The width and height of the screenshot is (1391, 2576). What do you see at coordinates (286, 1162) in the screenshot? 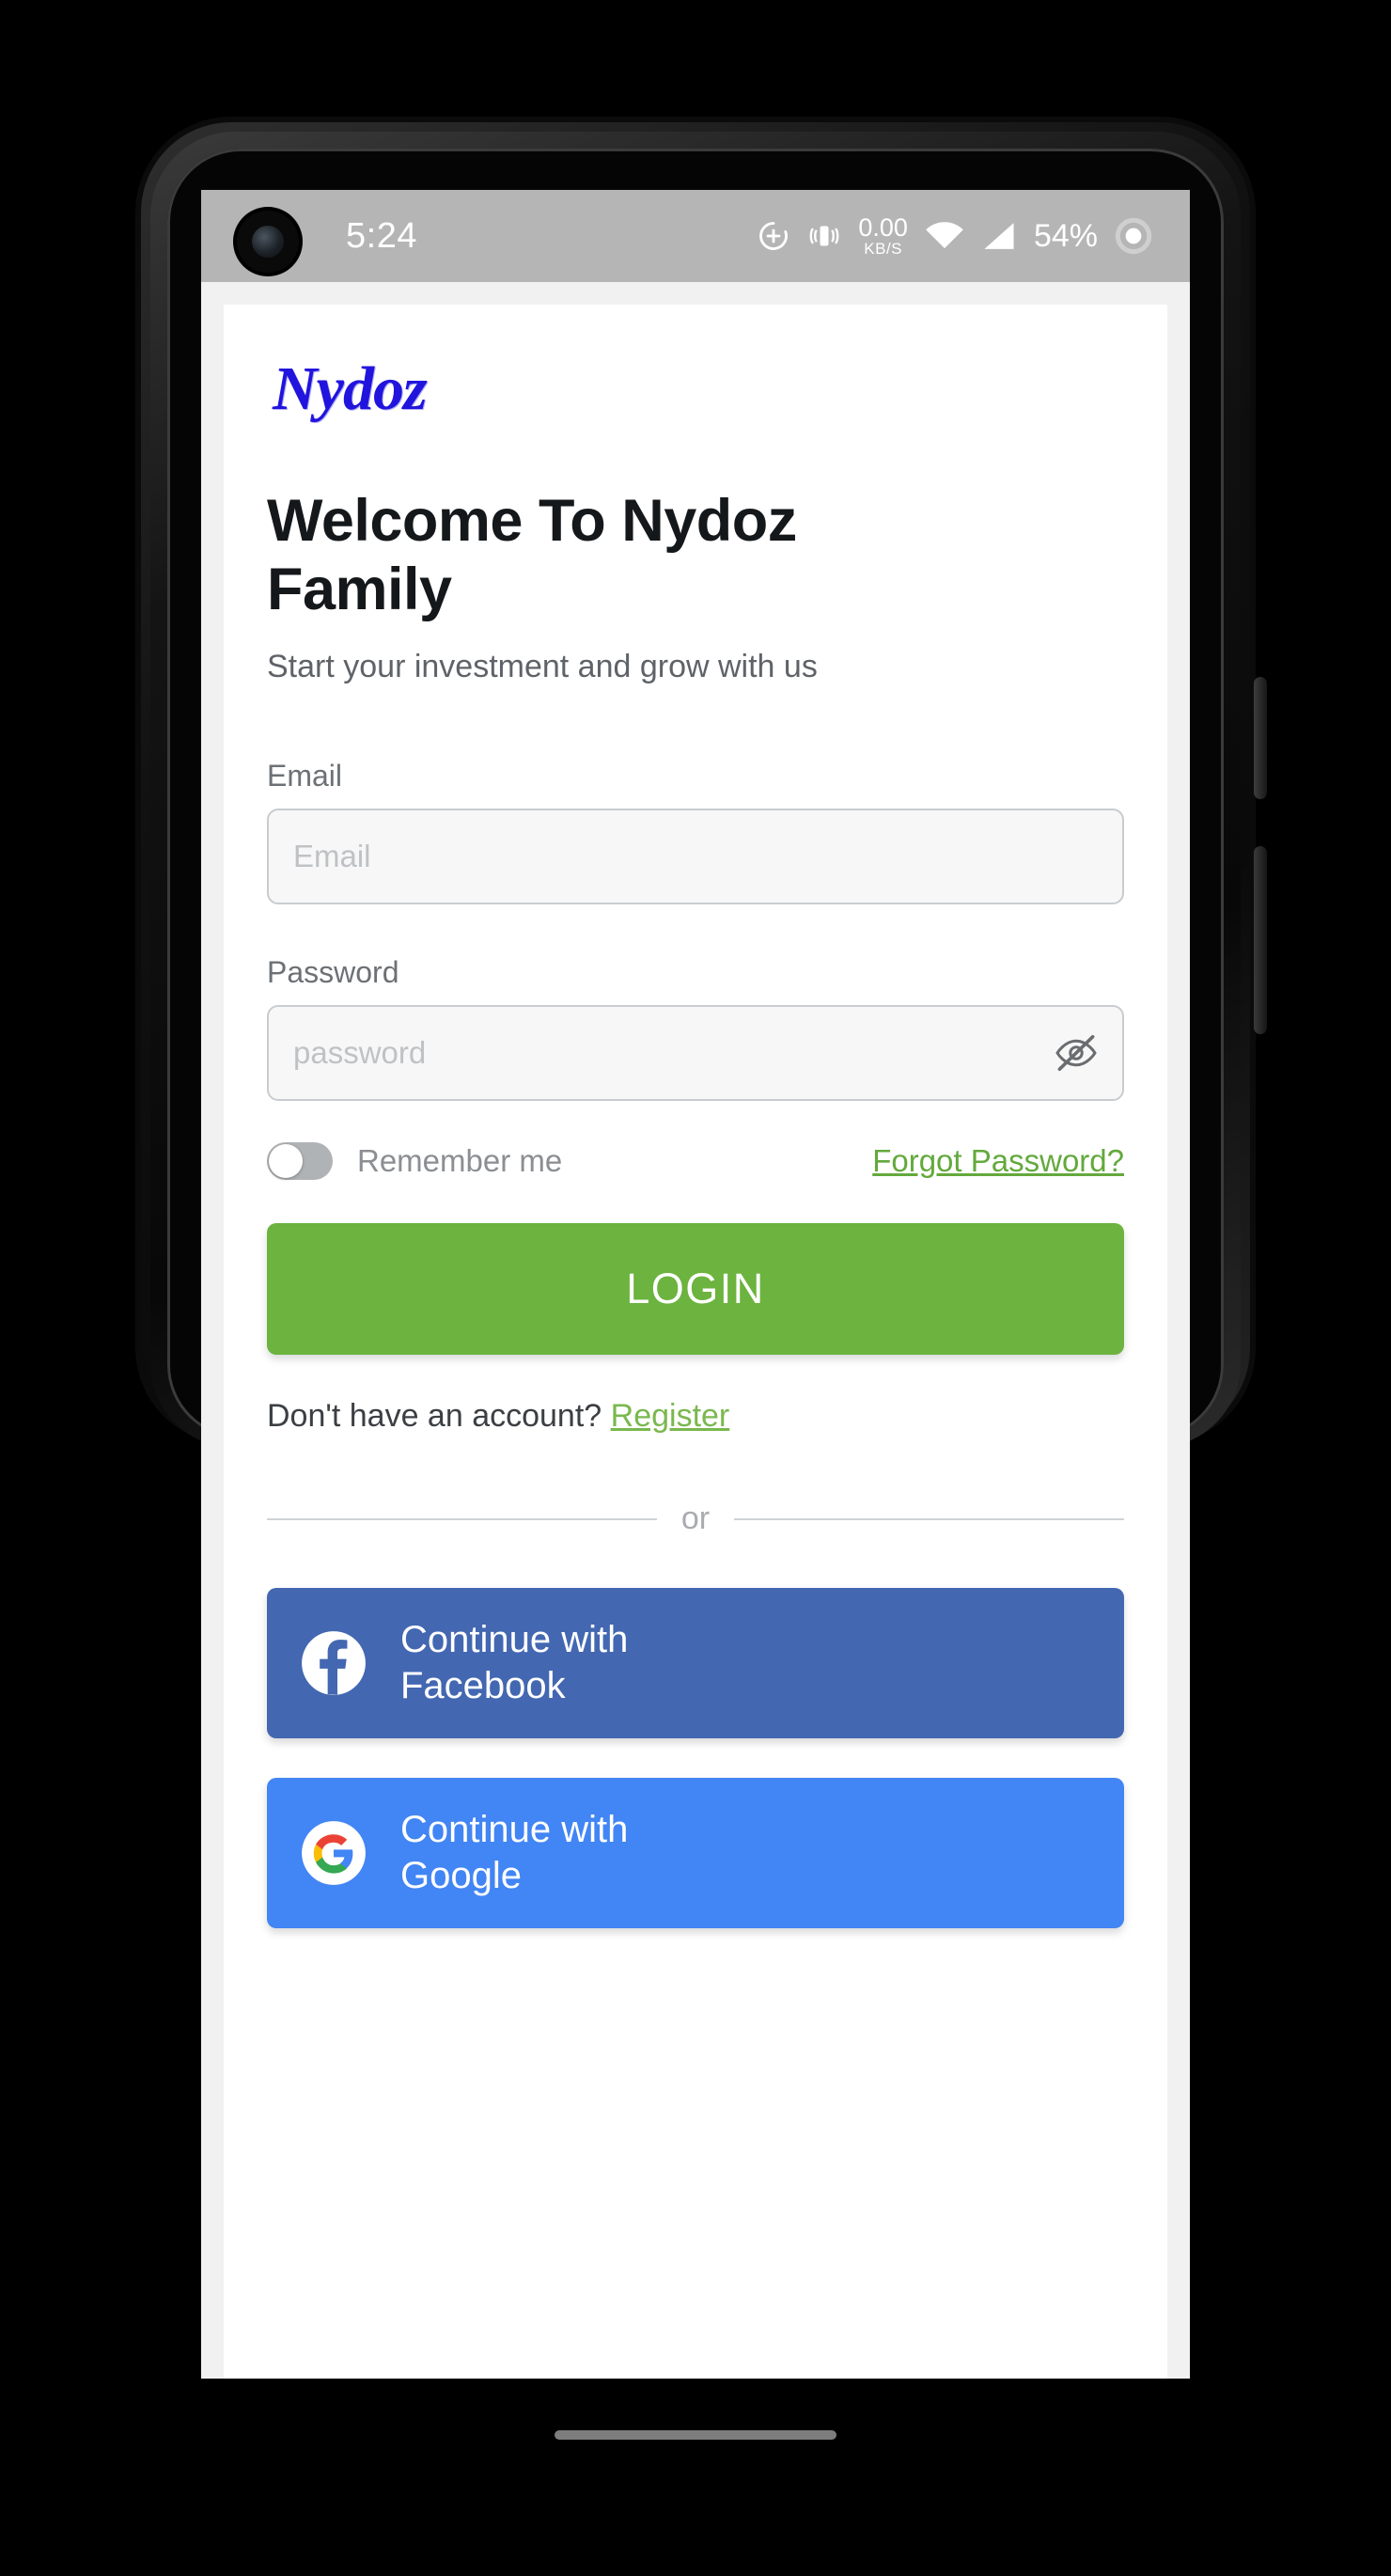
I see `toggle-knob` at bounding box center [286, 1162].